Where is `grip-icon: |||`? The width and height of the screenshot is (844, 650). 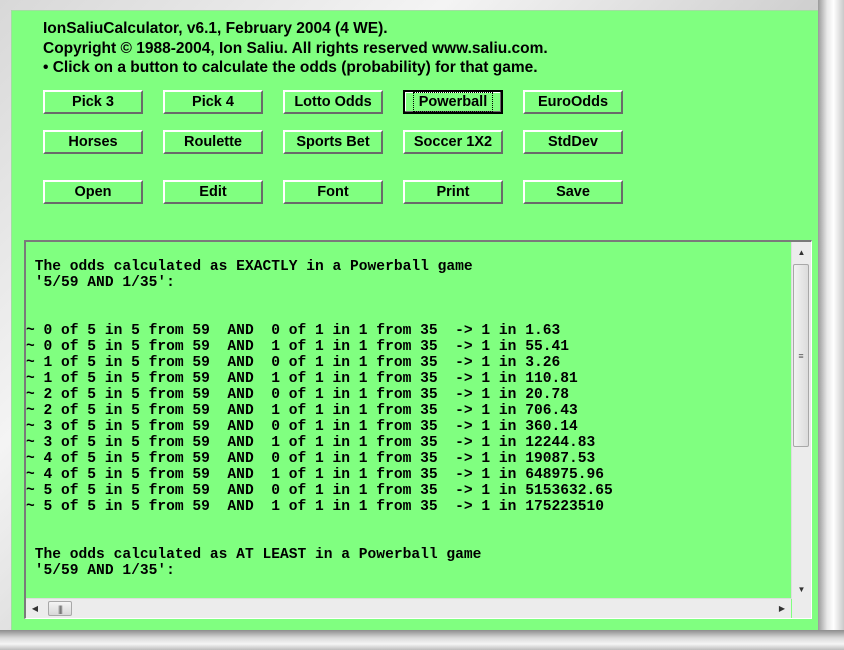
grip-icon: ||| is located at coordinates (60, 608).